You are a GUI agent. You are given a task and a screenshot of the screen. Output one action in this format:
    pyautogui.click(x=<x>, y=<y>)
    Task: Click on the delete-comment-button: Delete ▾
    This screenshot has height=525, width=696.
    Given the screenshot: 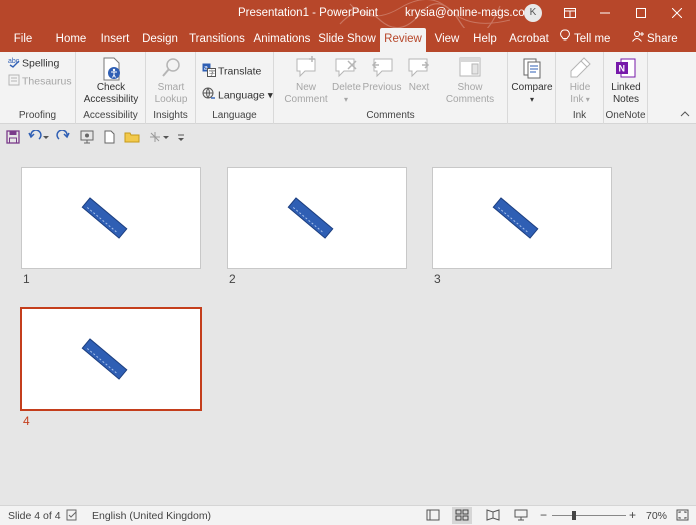 What is the action you would take?
    pyautogui.click(x=346, y=81)
    